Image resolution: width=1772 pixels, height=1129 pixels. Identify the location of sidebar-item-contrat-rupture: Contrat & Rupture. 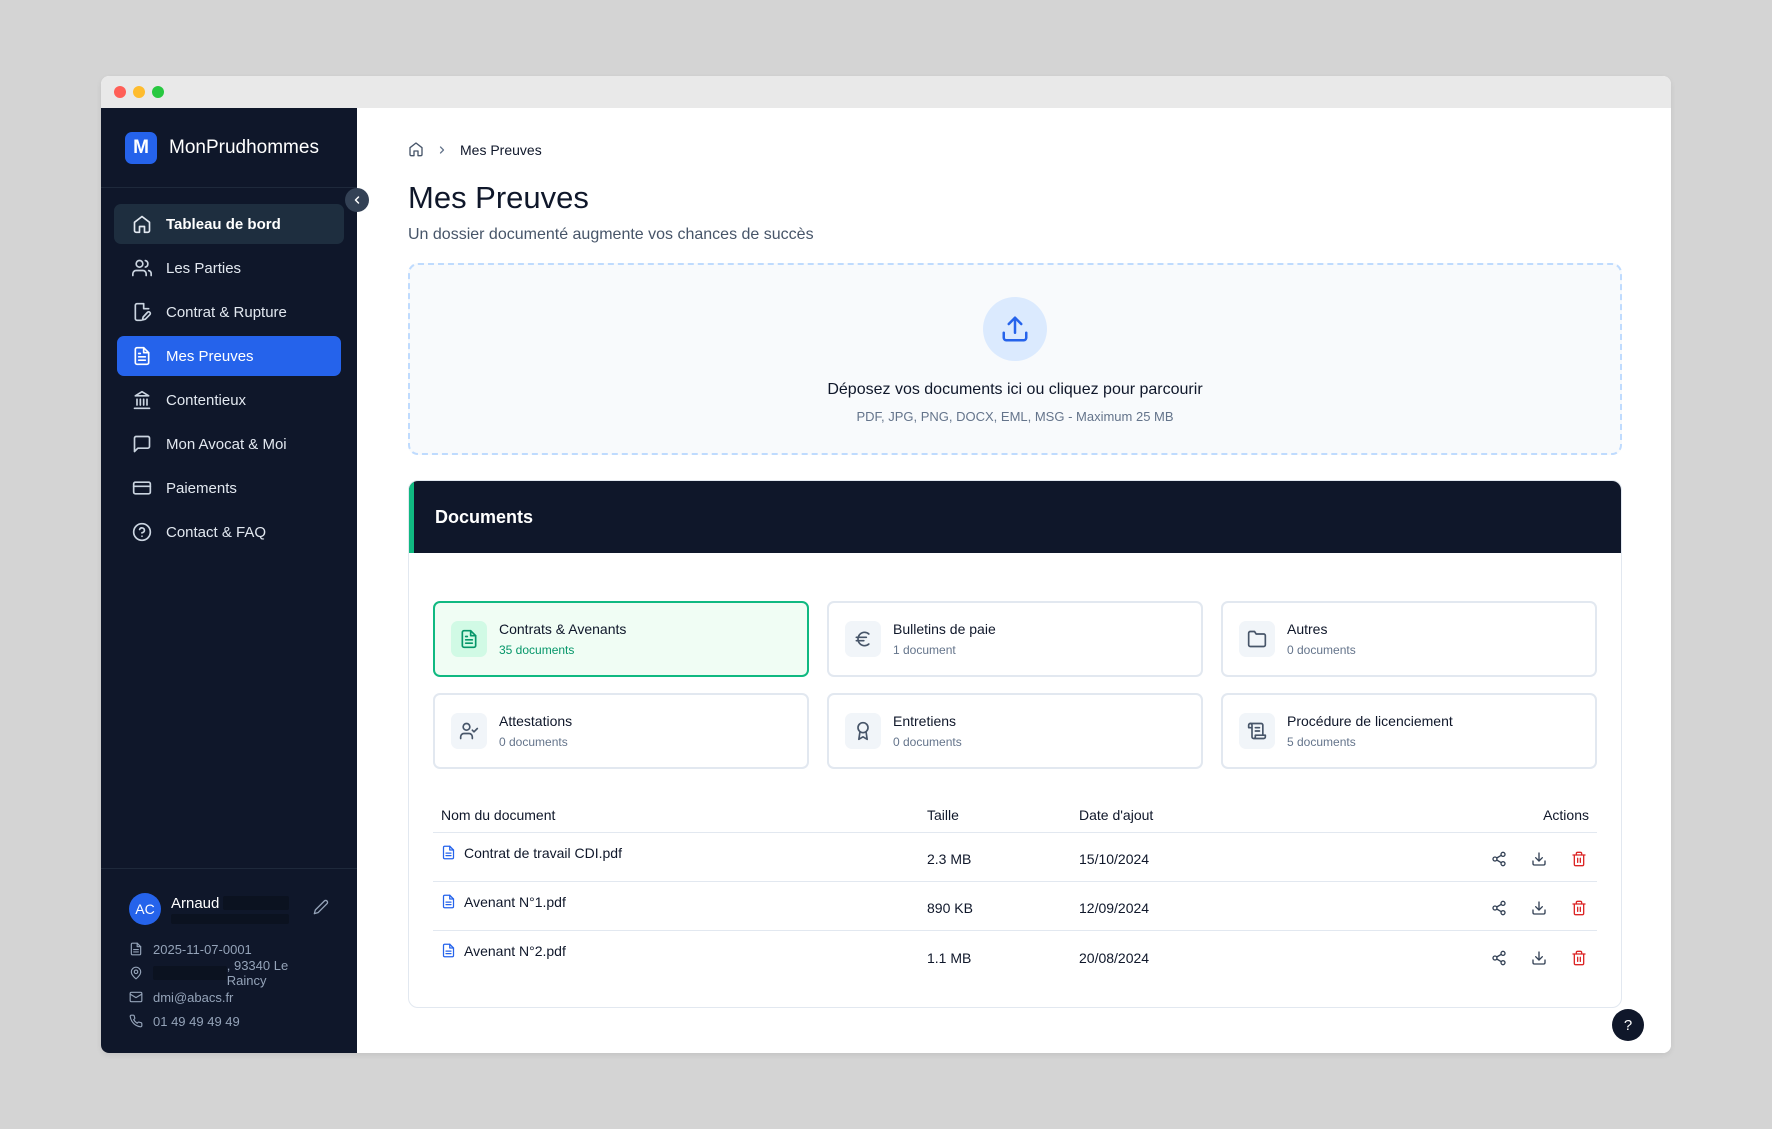
(229, 312).